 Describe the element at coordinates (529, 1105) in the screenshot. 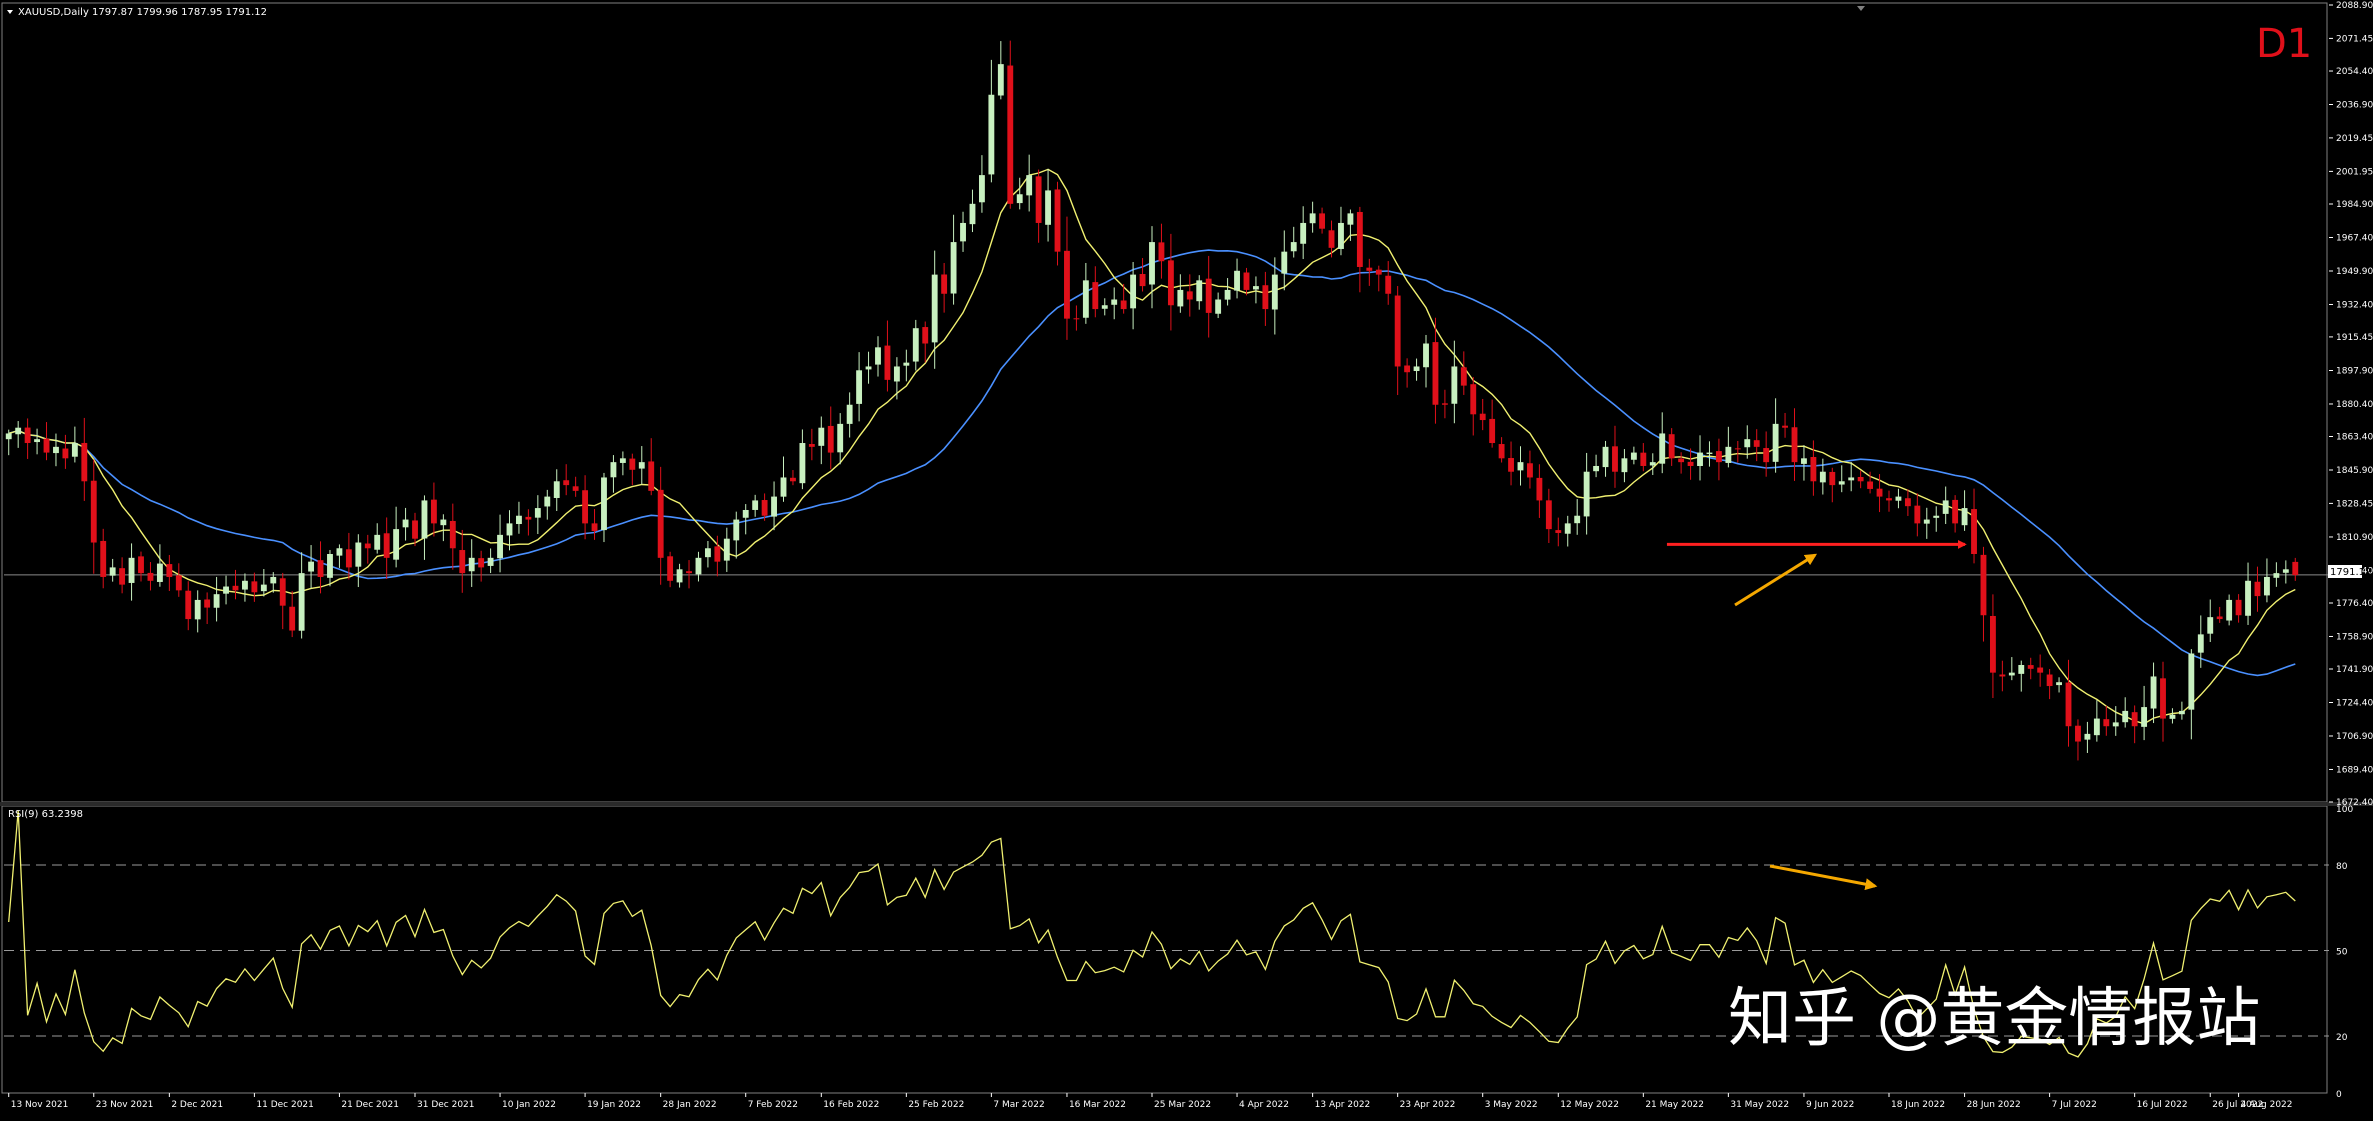

I see `time-tick-label: 10 Jan 2022` at that location.